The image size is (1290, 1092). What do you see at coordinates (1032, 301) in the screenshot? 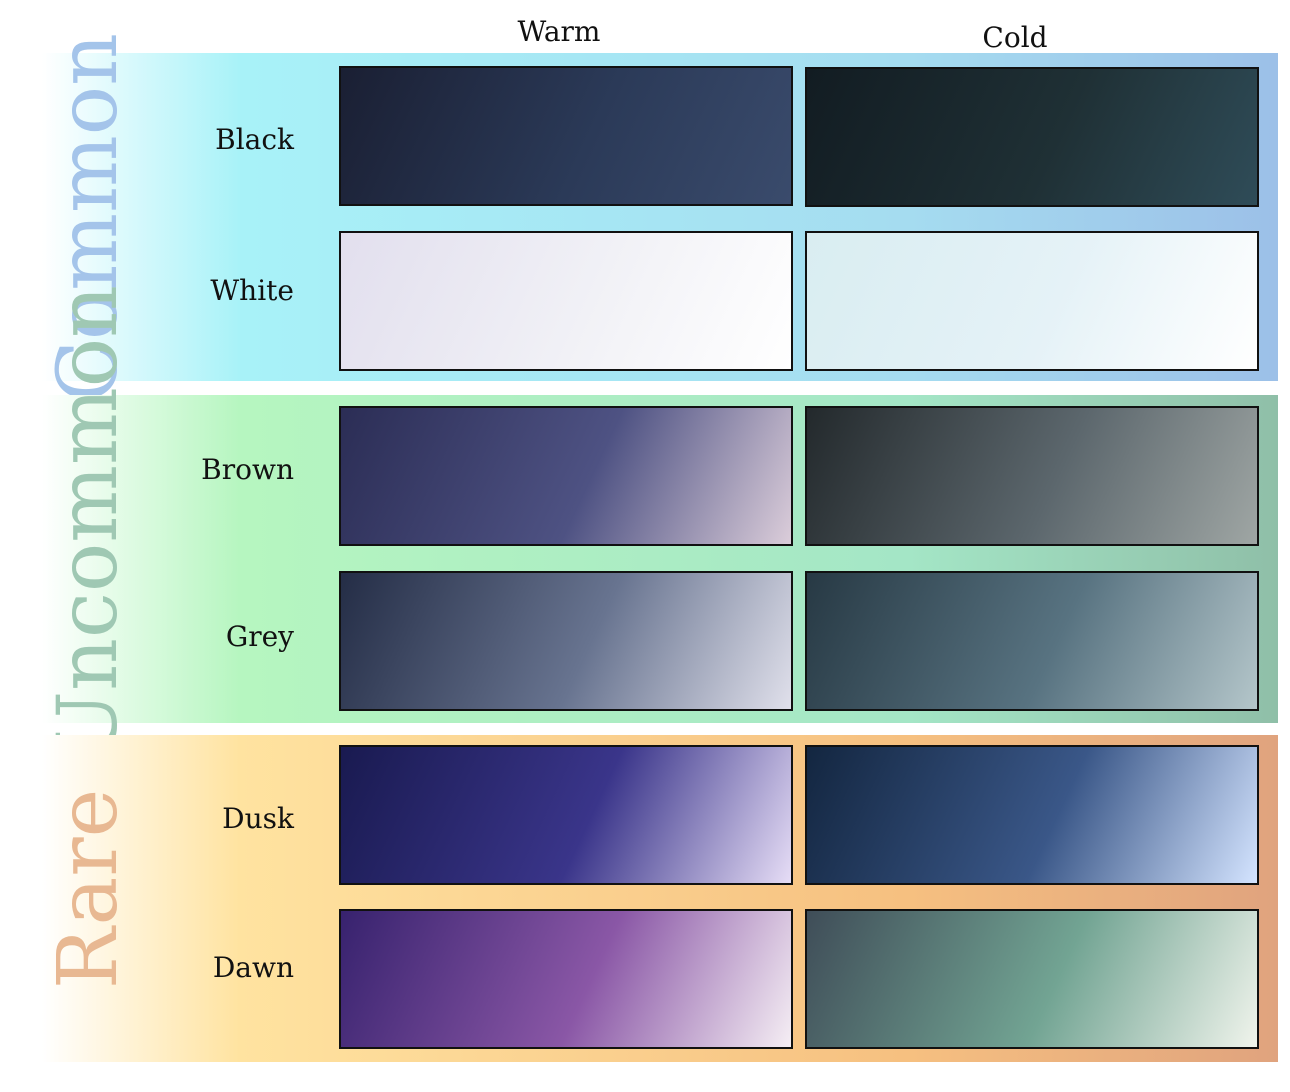
I see `swatch-white-cold` at bounding box center [1032, 301].